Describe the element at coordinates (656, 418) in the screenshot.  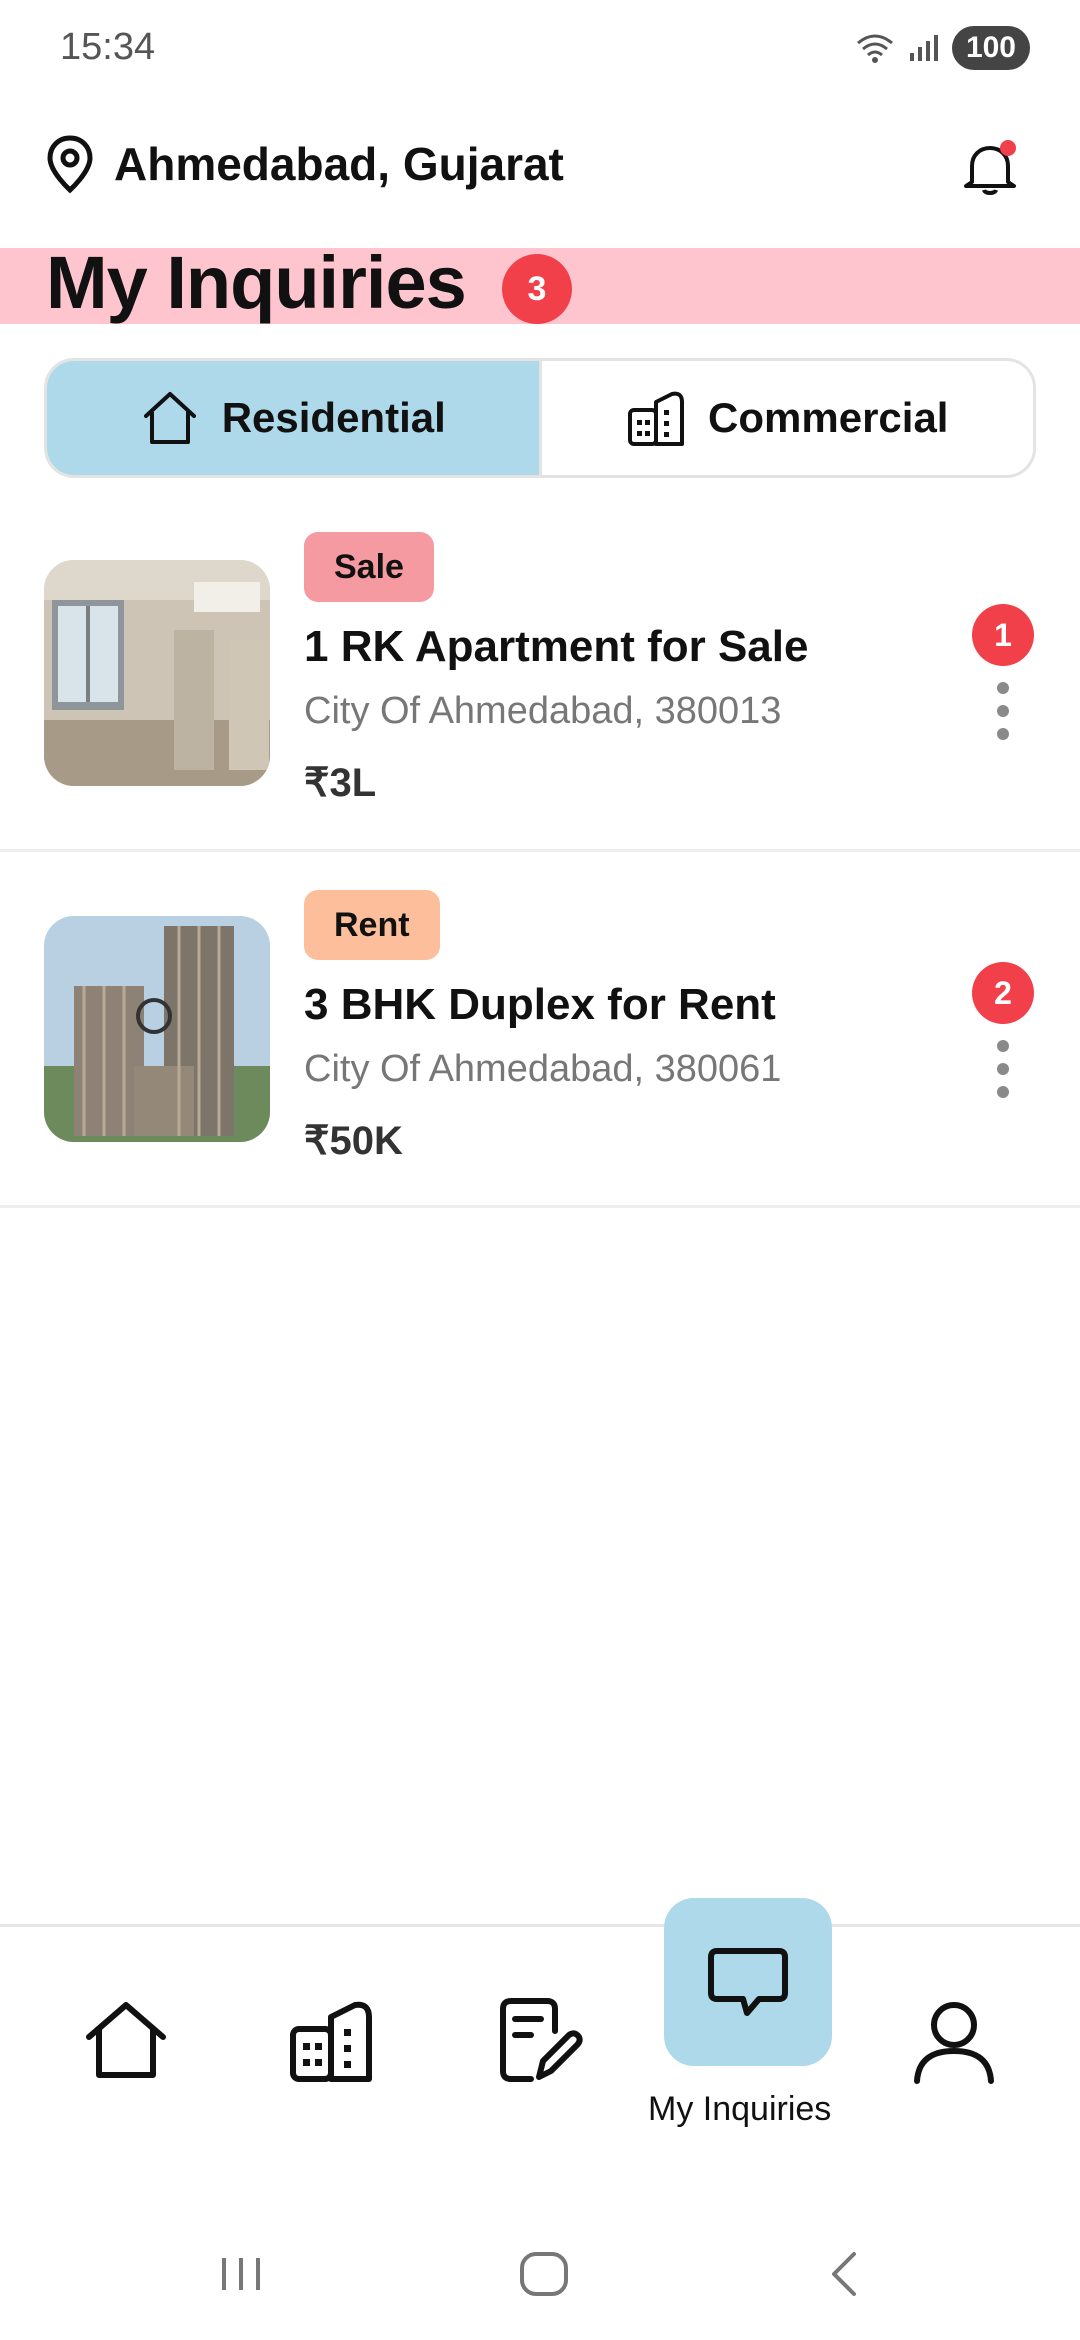
I see `building-icon` at that location.